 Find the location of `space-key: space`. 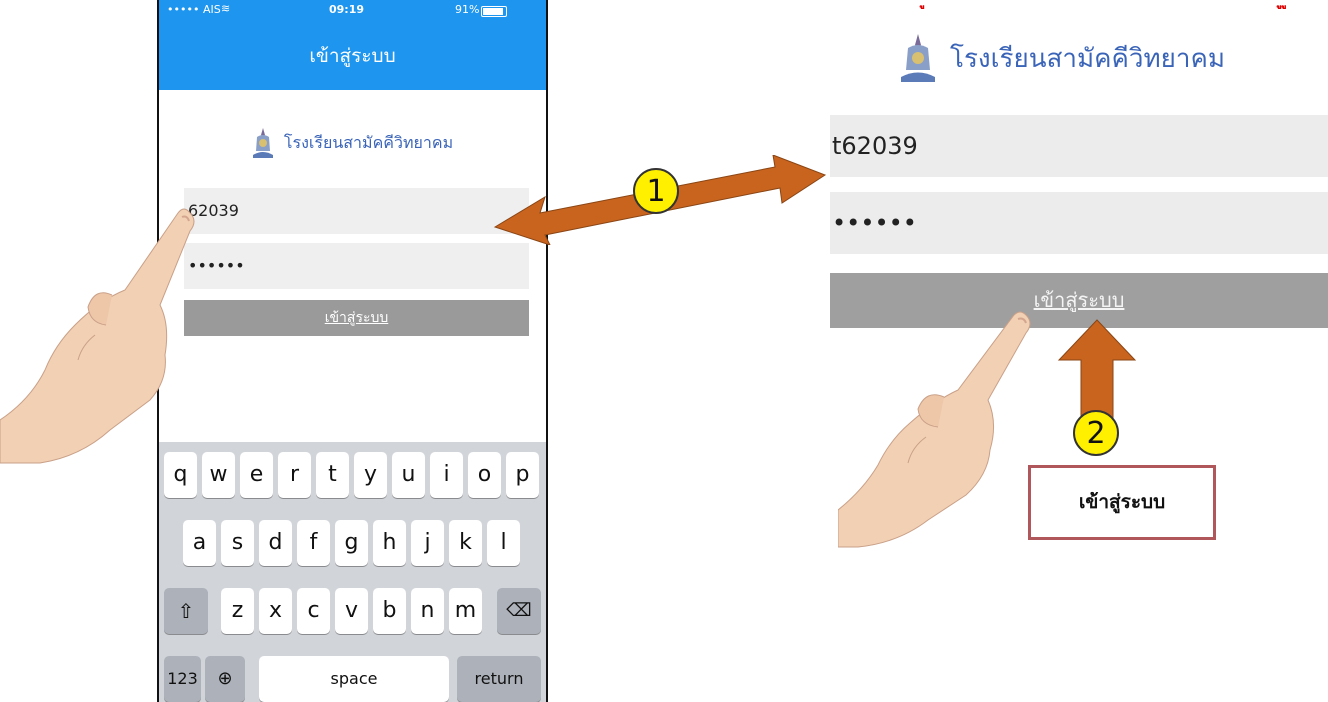

space-key: space is located at coordinates (354, 679).